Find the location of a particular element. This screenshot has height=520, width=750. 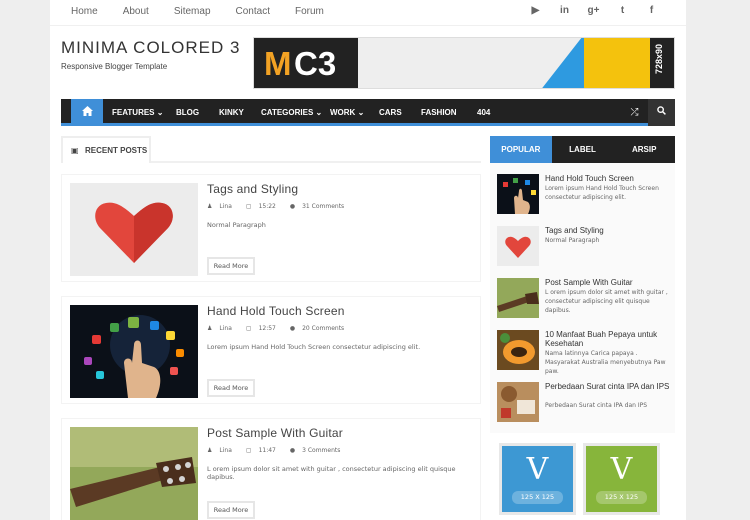

top-link-sitemap: Sitemap is located at coordinates (192, 11).